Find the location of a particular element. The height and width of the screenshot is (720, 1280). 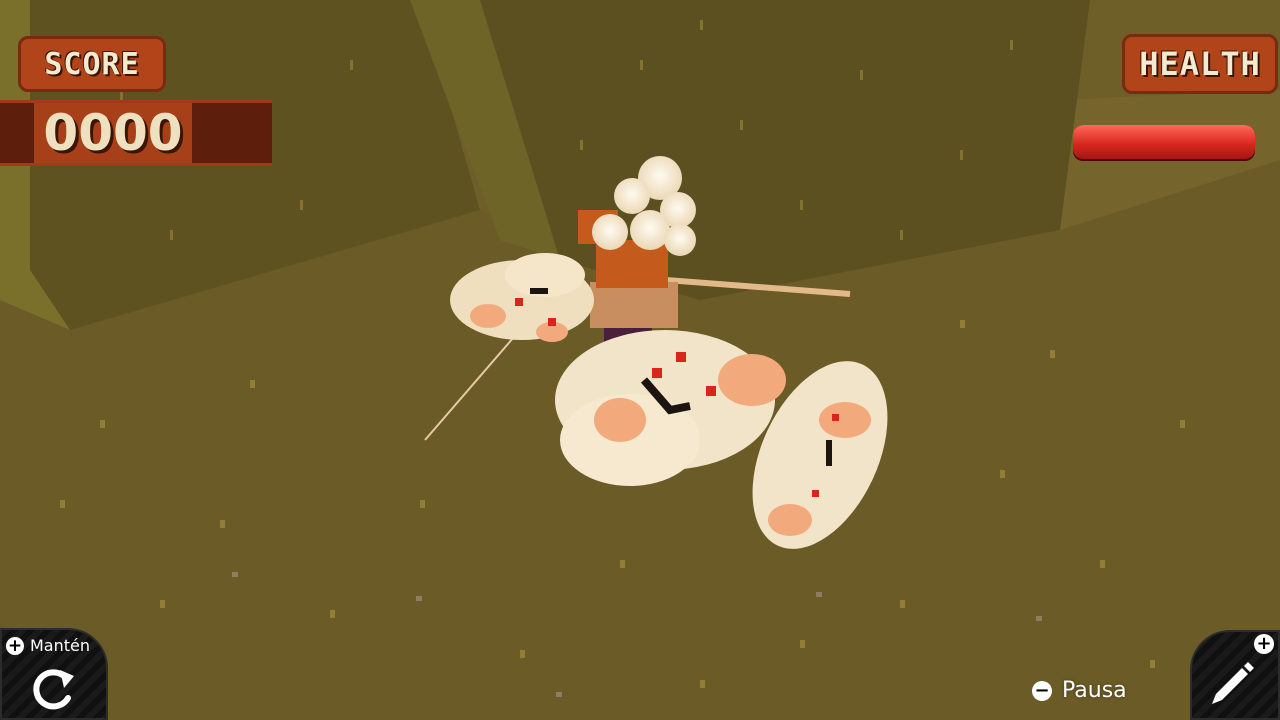

score-value: 0000 is located at coordinates (113, 133).